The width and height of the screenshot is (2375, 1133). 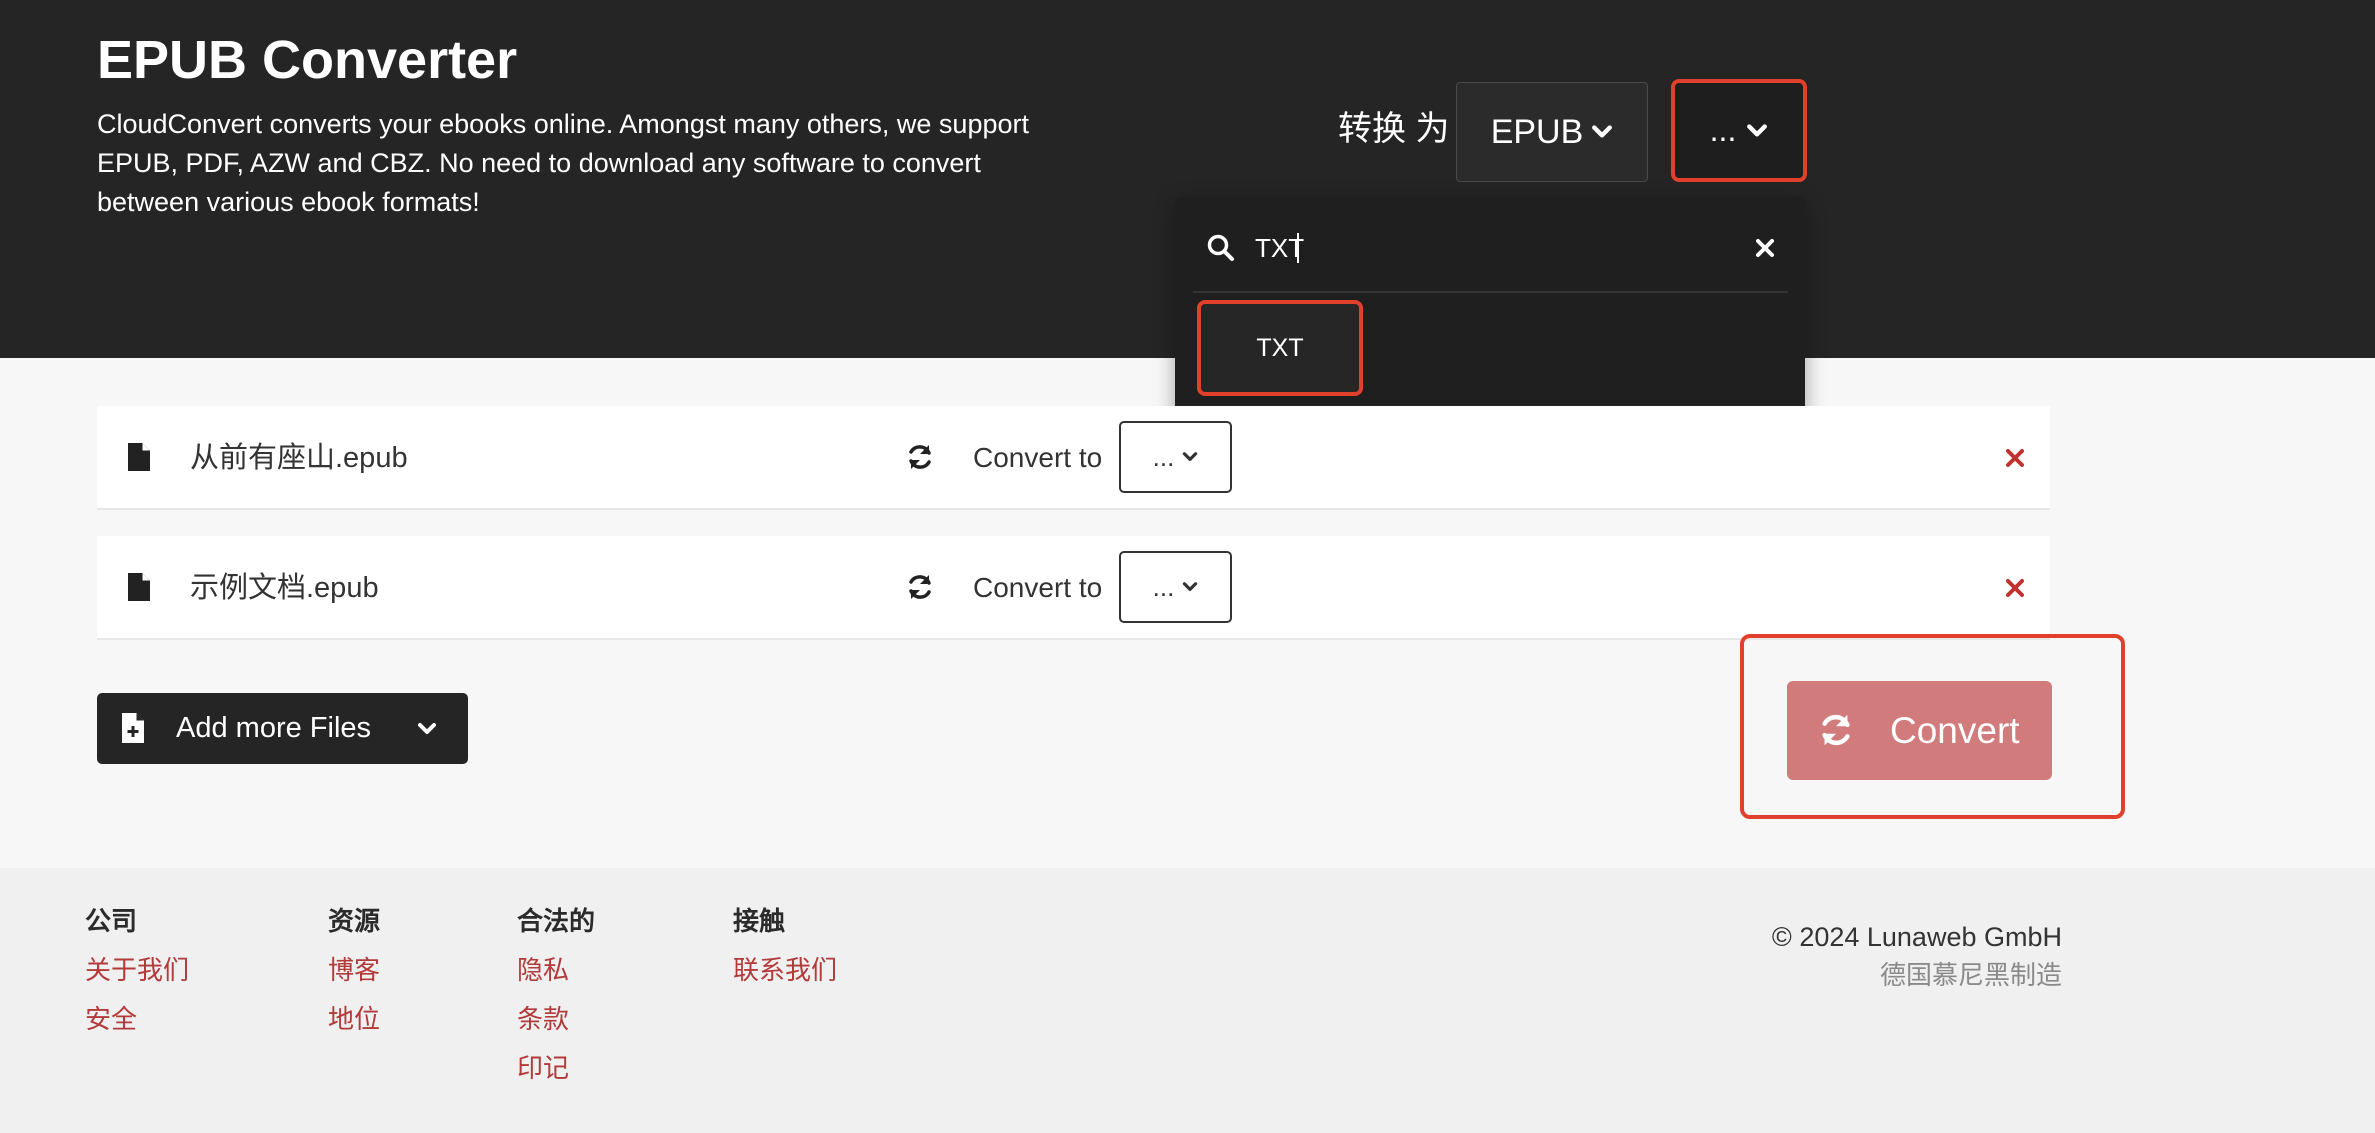 What do you see at coordinates (1955, 730) in the screenshot?
I see `convert-button-label: Convert` at bounding box center [1955, 730].